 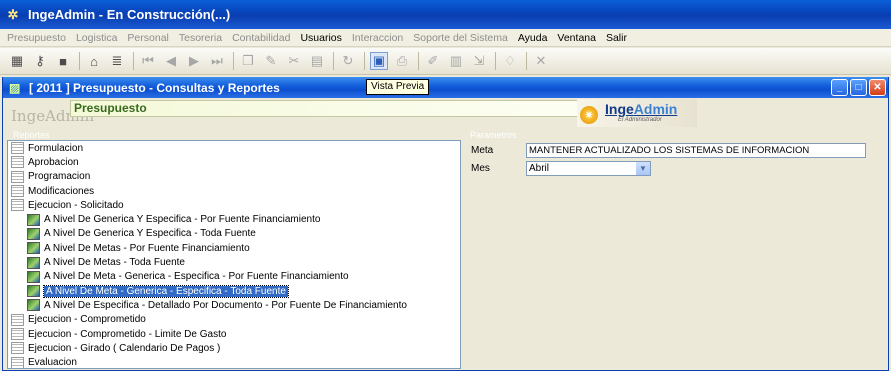 I want to click on menu-item-usuarios: Usuarios, so click(x=320, y=38).